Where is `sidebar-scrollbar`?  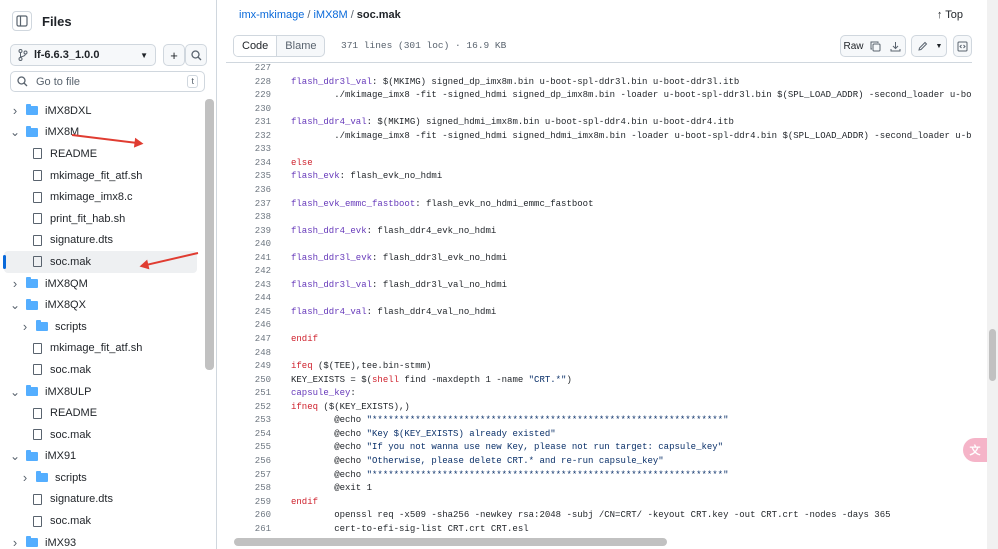
sidebar-scrollbar is located at coordinates (209, 234).